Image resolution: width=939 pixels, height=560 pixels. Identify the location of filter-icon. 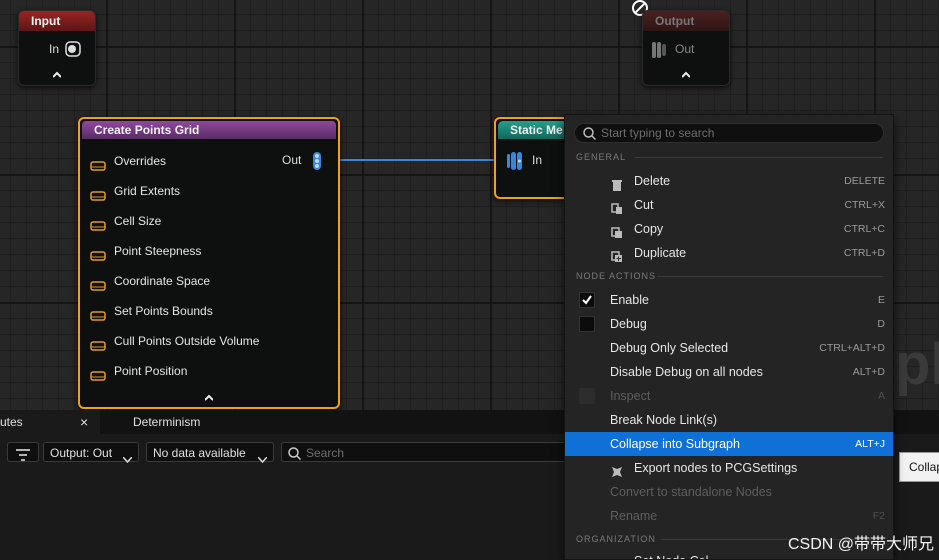
(23, 457).